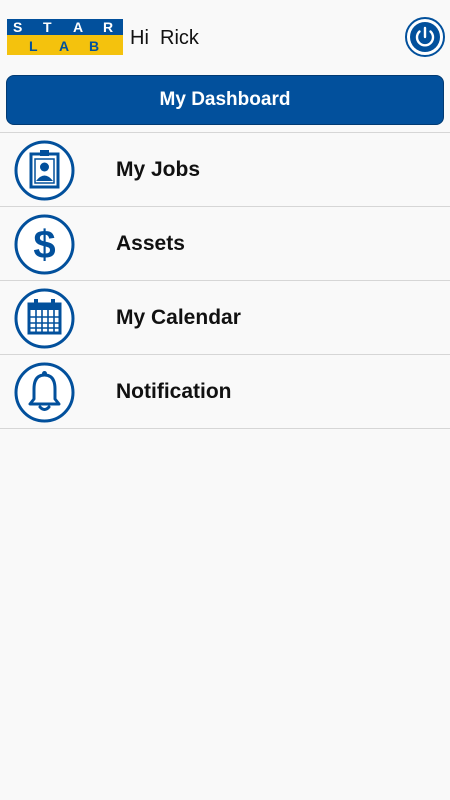 This screenshot has width=450, height=800. I want to click on menu-item-label: Assets, so click(150, 243).